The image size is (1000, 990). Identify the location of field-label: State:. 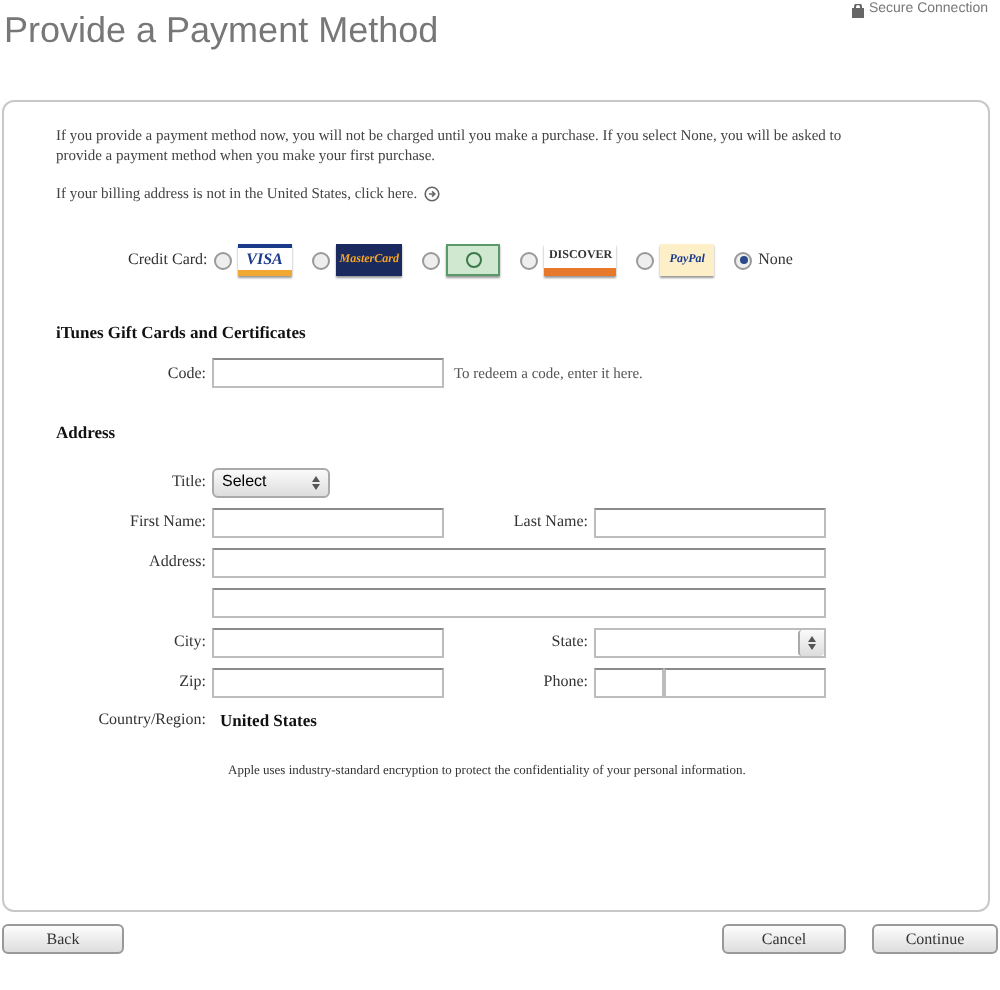
(569, 642).